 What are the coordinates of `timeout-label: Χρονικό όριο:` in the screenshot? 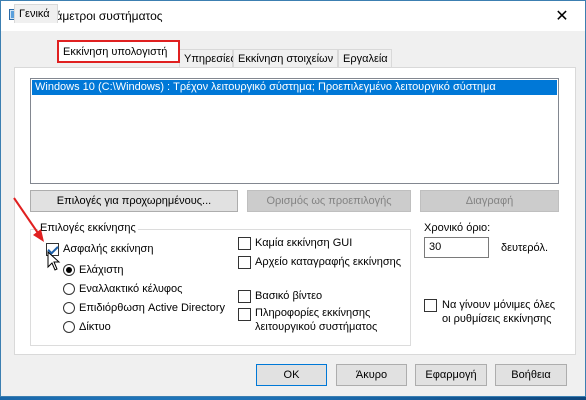 It's located at (457, 228).